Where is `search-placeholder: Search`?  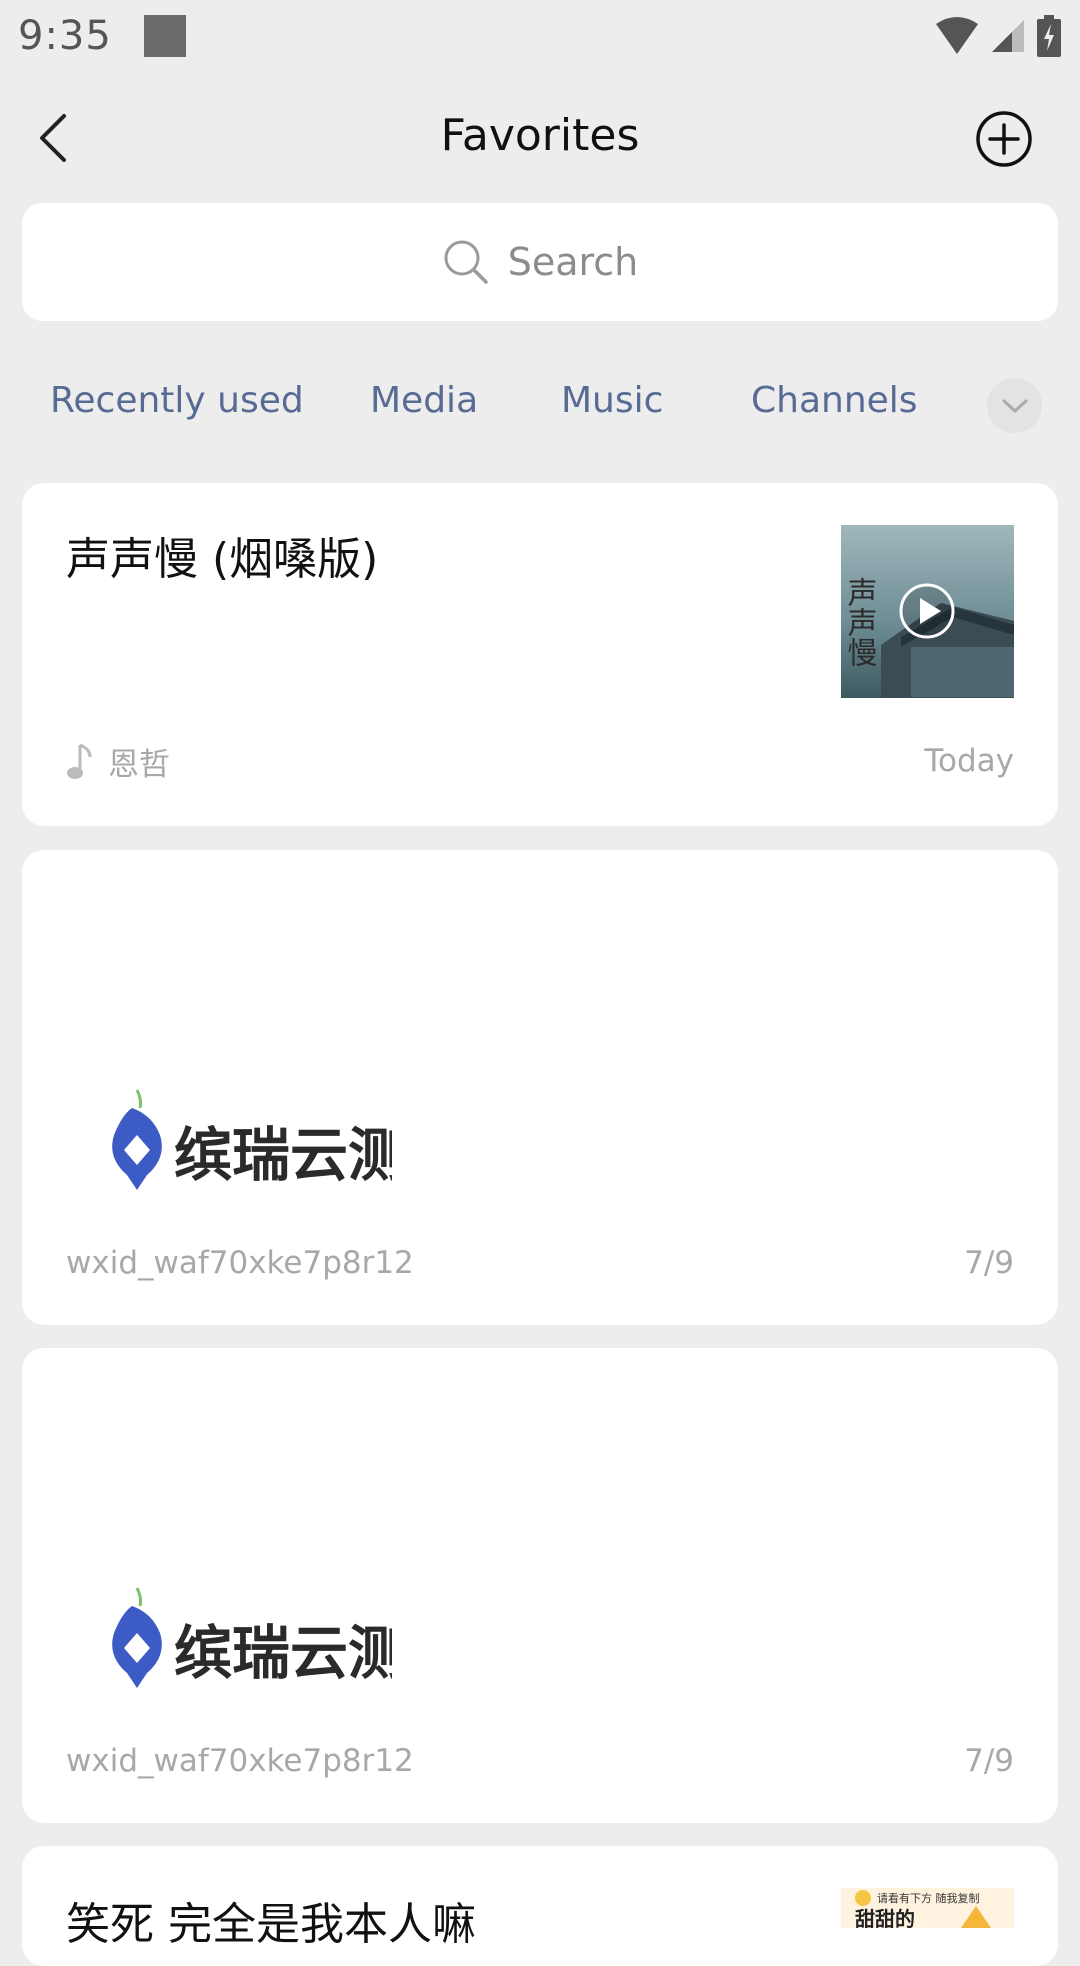
search-placeholder: Search is located at coordinates (573, 262).